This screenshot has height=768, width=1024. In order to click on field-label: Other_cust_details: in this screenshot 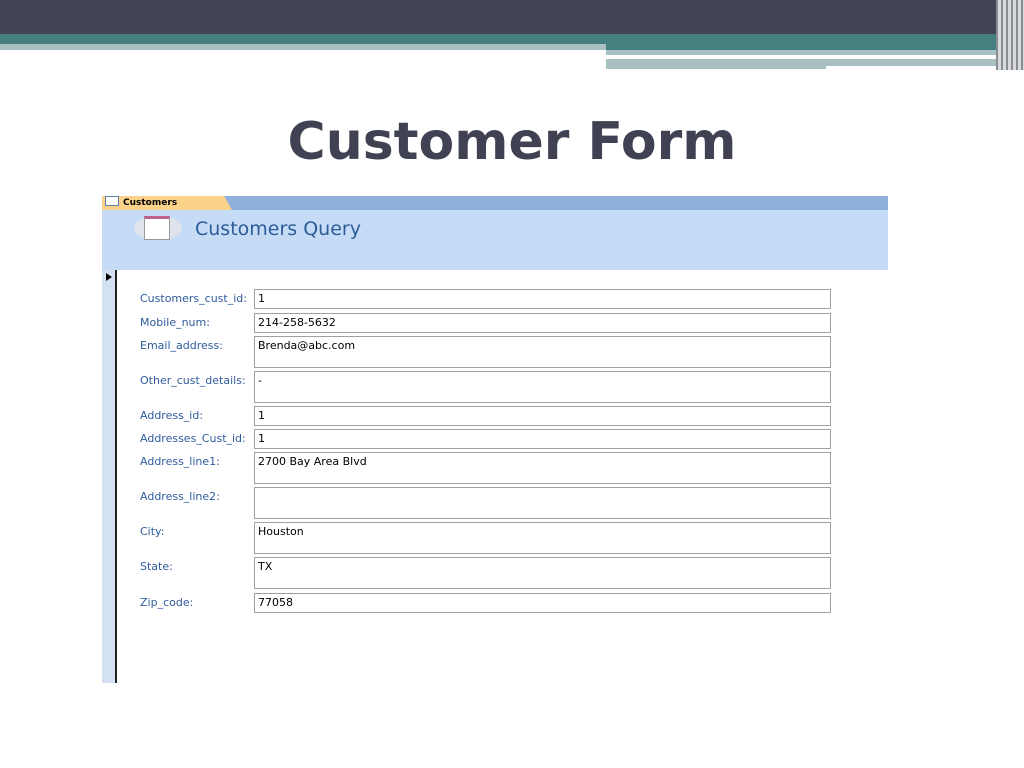, I will do `click(193, 380)`.